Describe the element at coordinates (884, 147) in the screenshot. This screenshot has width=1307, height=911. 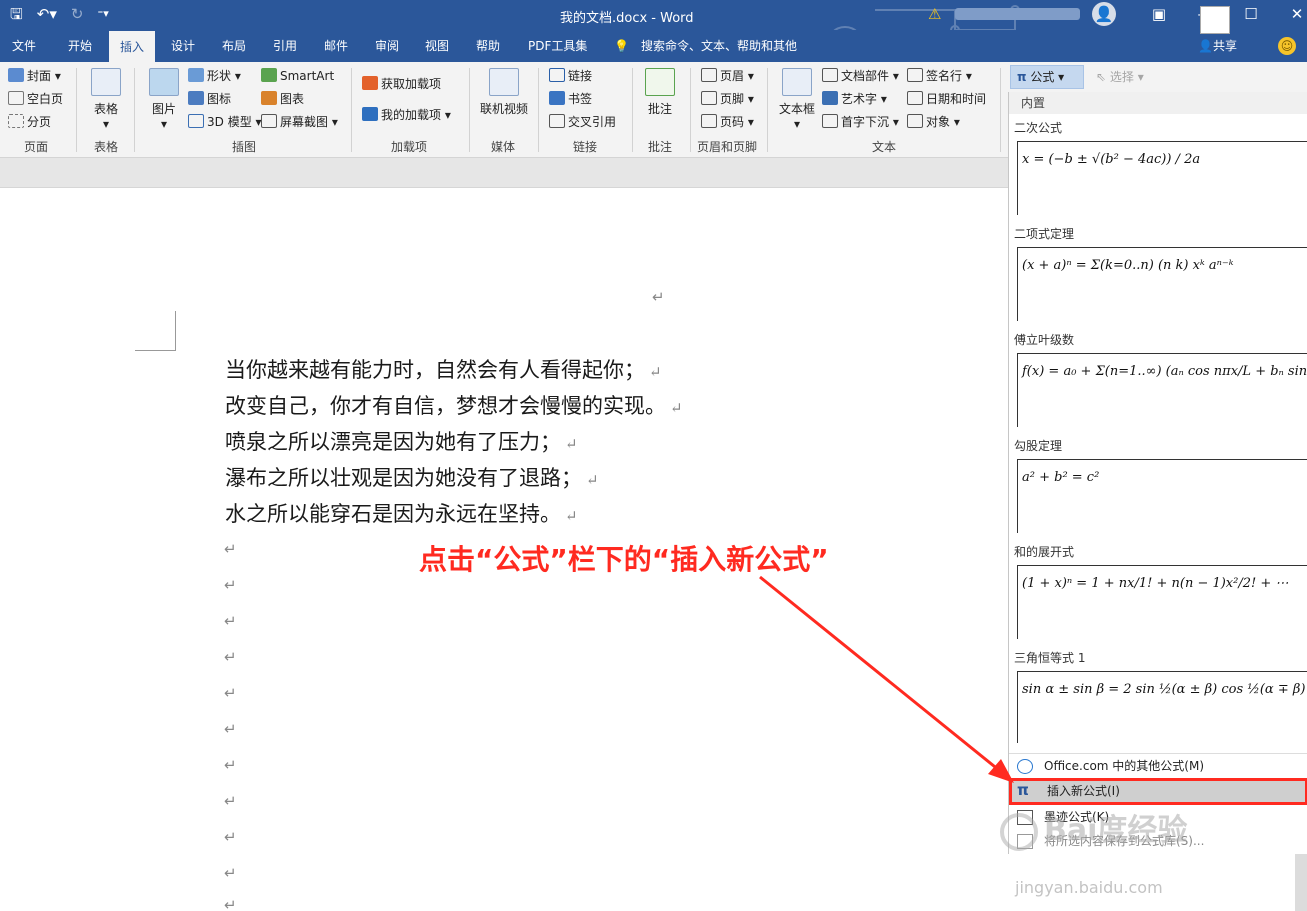
I see `group-text: 文本` at that location.